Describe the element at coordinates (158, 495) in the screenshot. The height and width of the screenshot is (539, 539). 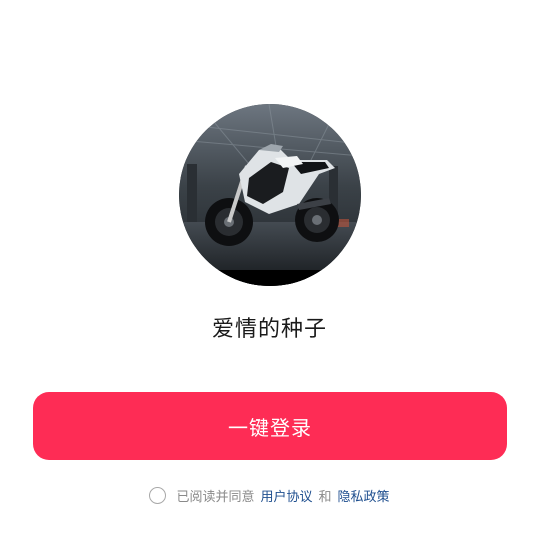
I see `agree-checkbox` at that location.